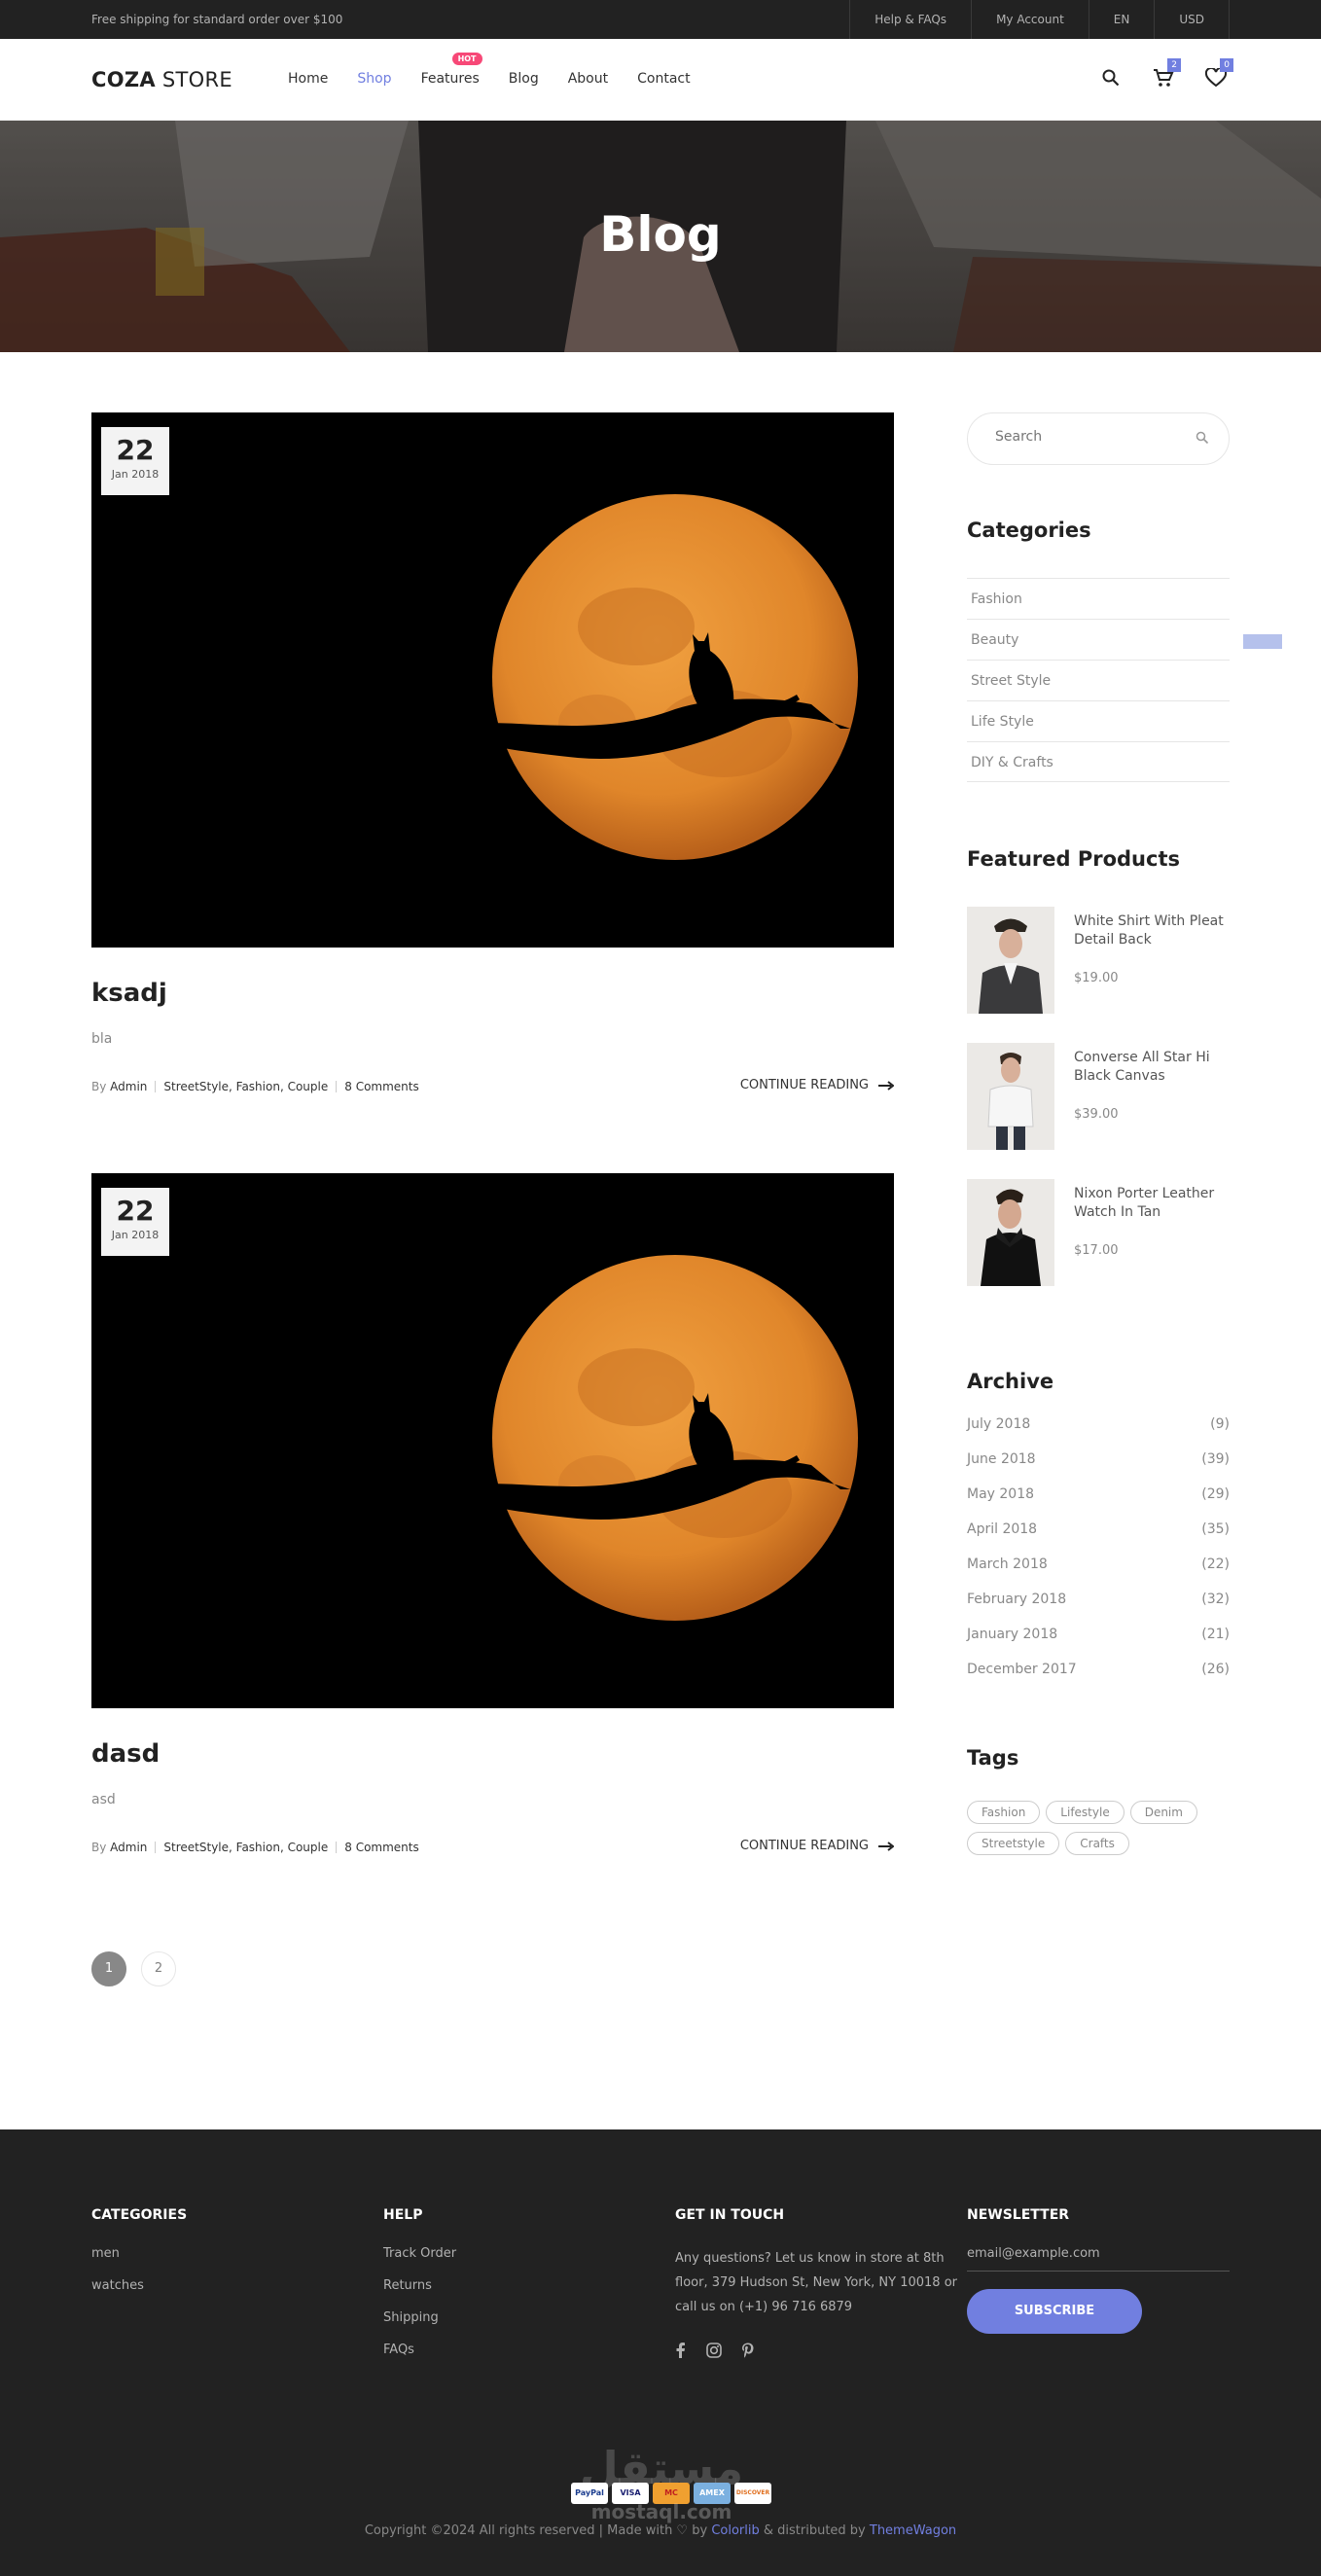 This screenshot has height=2576, width=1321. Describe the element at coordinates (374, 79) in the screenshot. I see `nav-shop: Shop` at that location.